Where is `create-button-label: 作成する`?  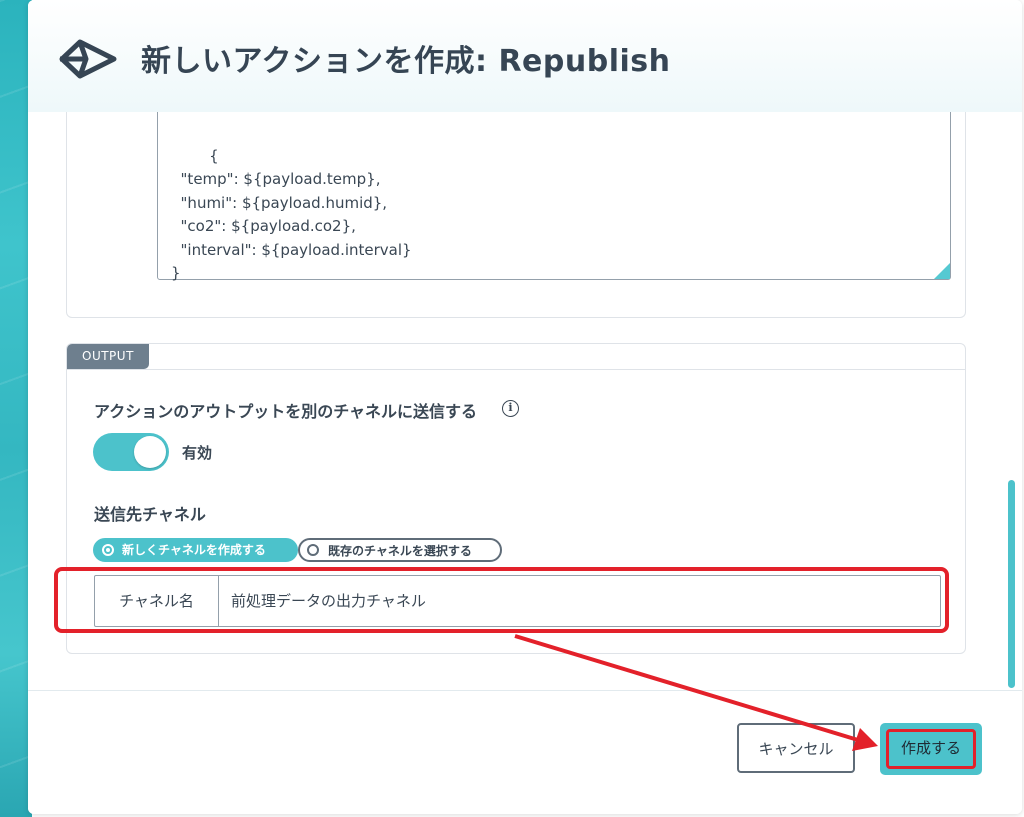
create-button-label: 作成する is located at coordinates (931, 749).